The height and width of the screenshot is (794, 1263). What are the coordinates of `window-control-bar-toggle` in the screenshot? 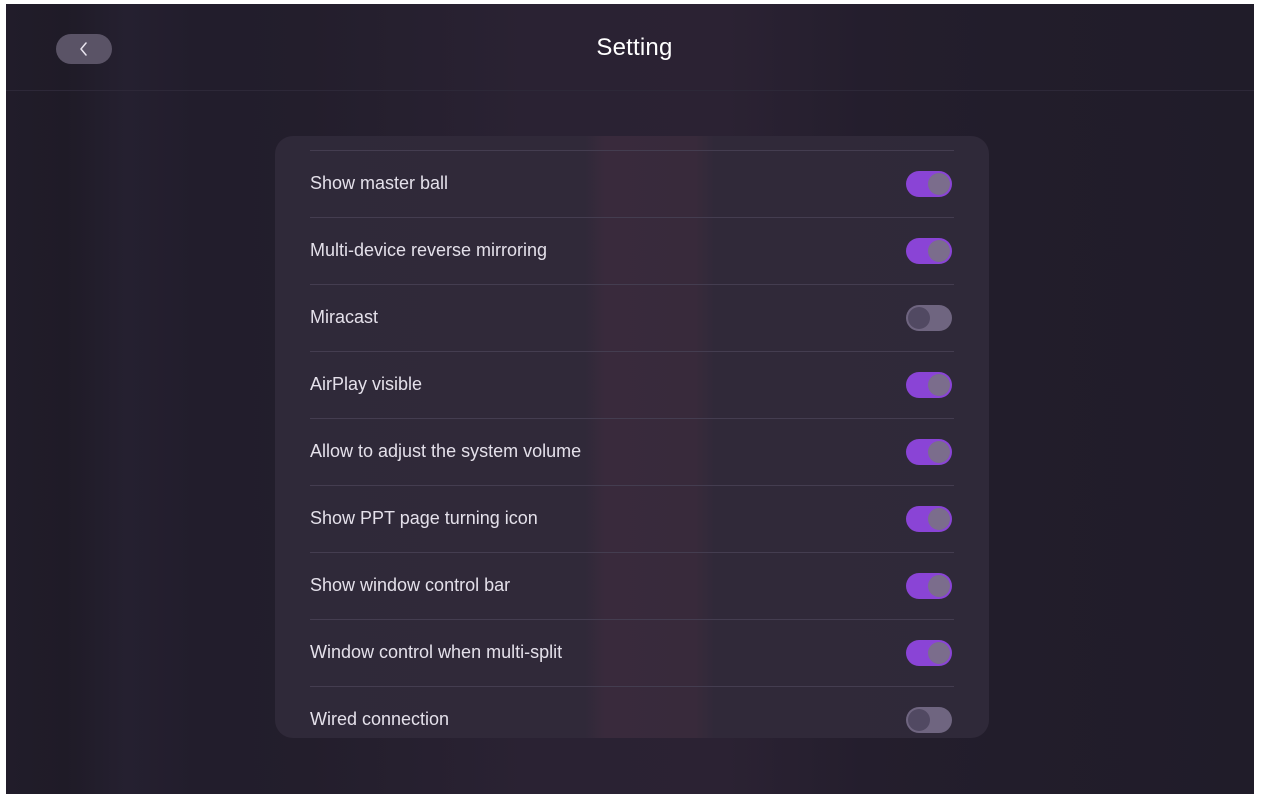 It's located at (929, 585).